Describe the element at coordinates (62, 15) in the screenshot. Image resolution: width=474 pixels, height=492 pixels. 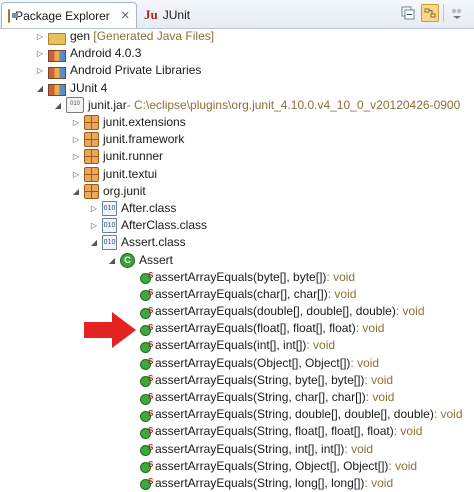
I see `tab-label: Package Explorer` at that location.